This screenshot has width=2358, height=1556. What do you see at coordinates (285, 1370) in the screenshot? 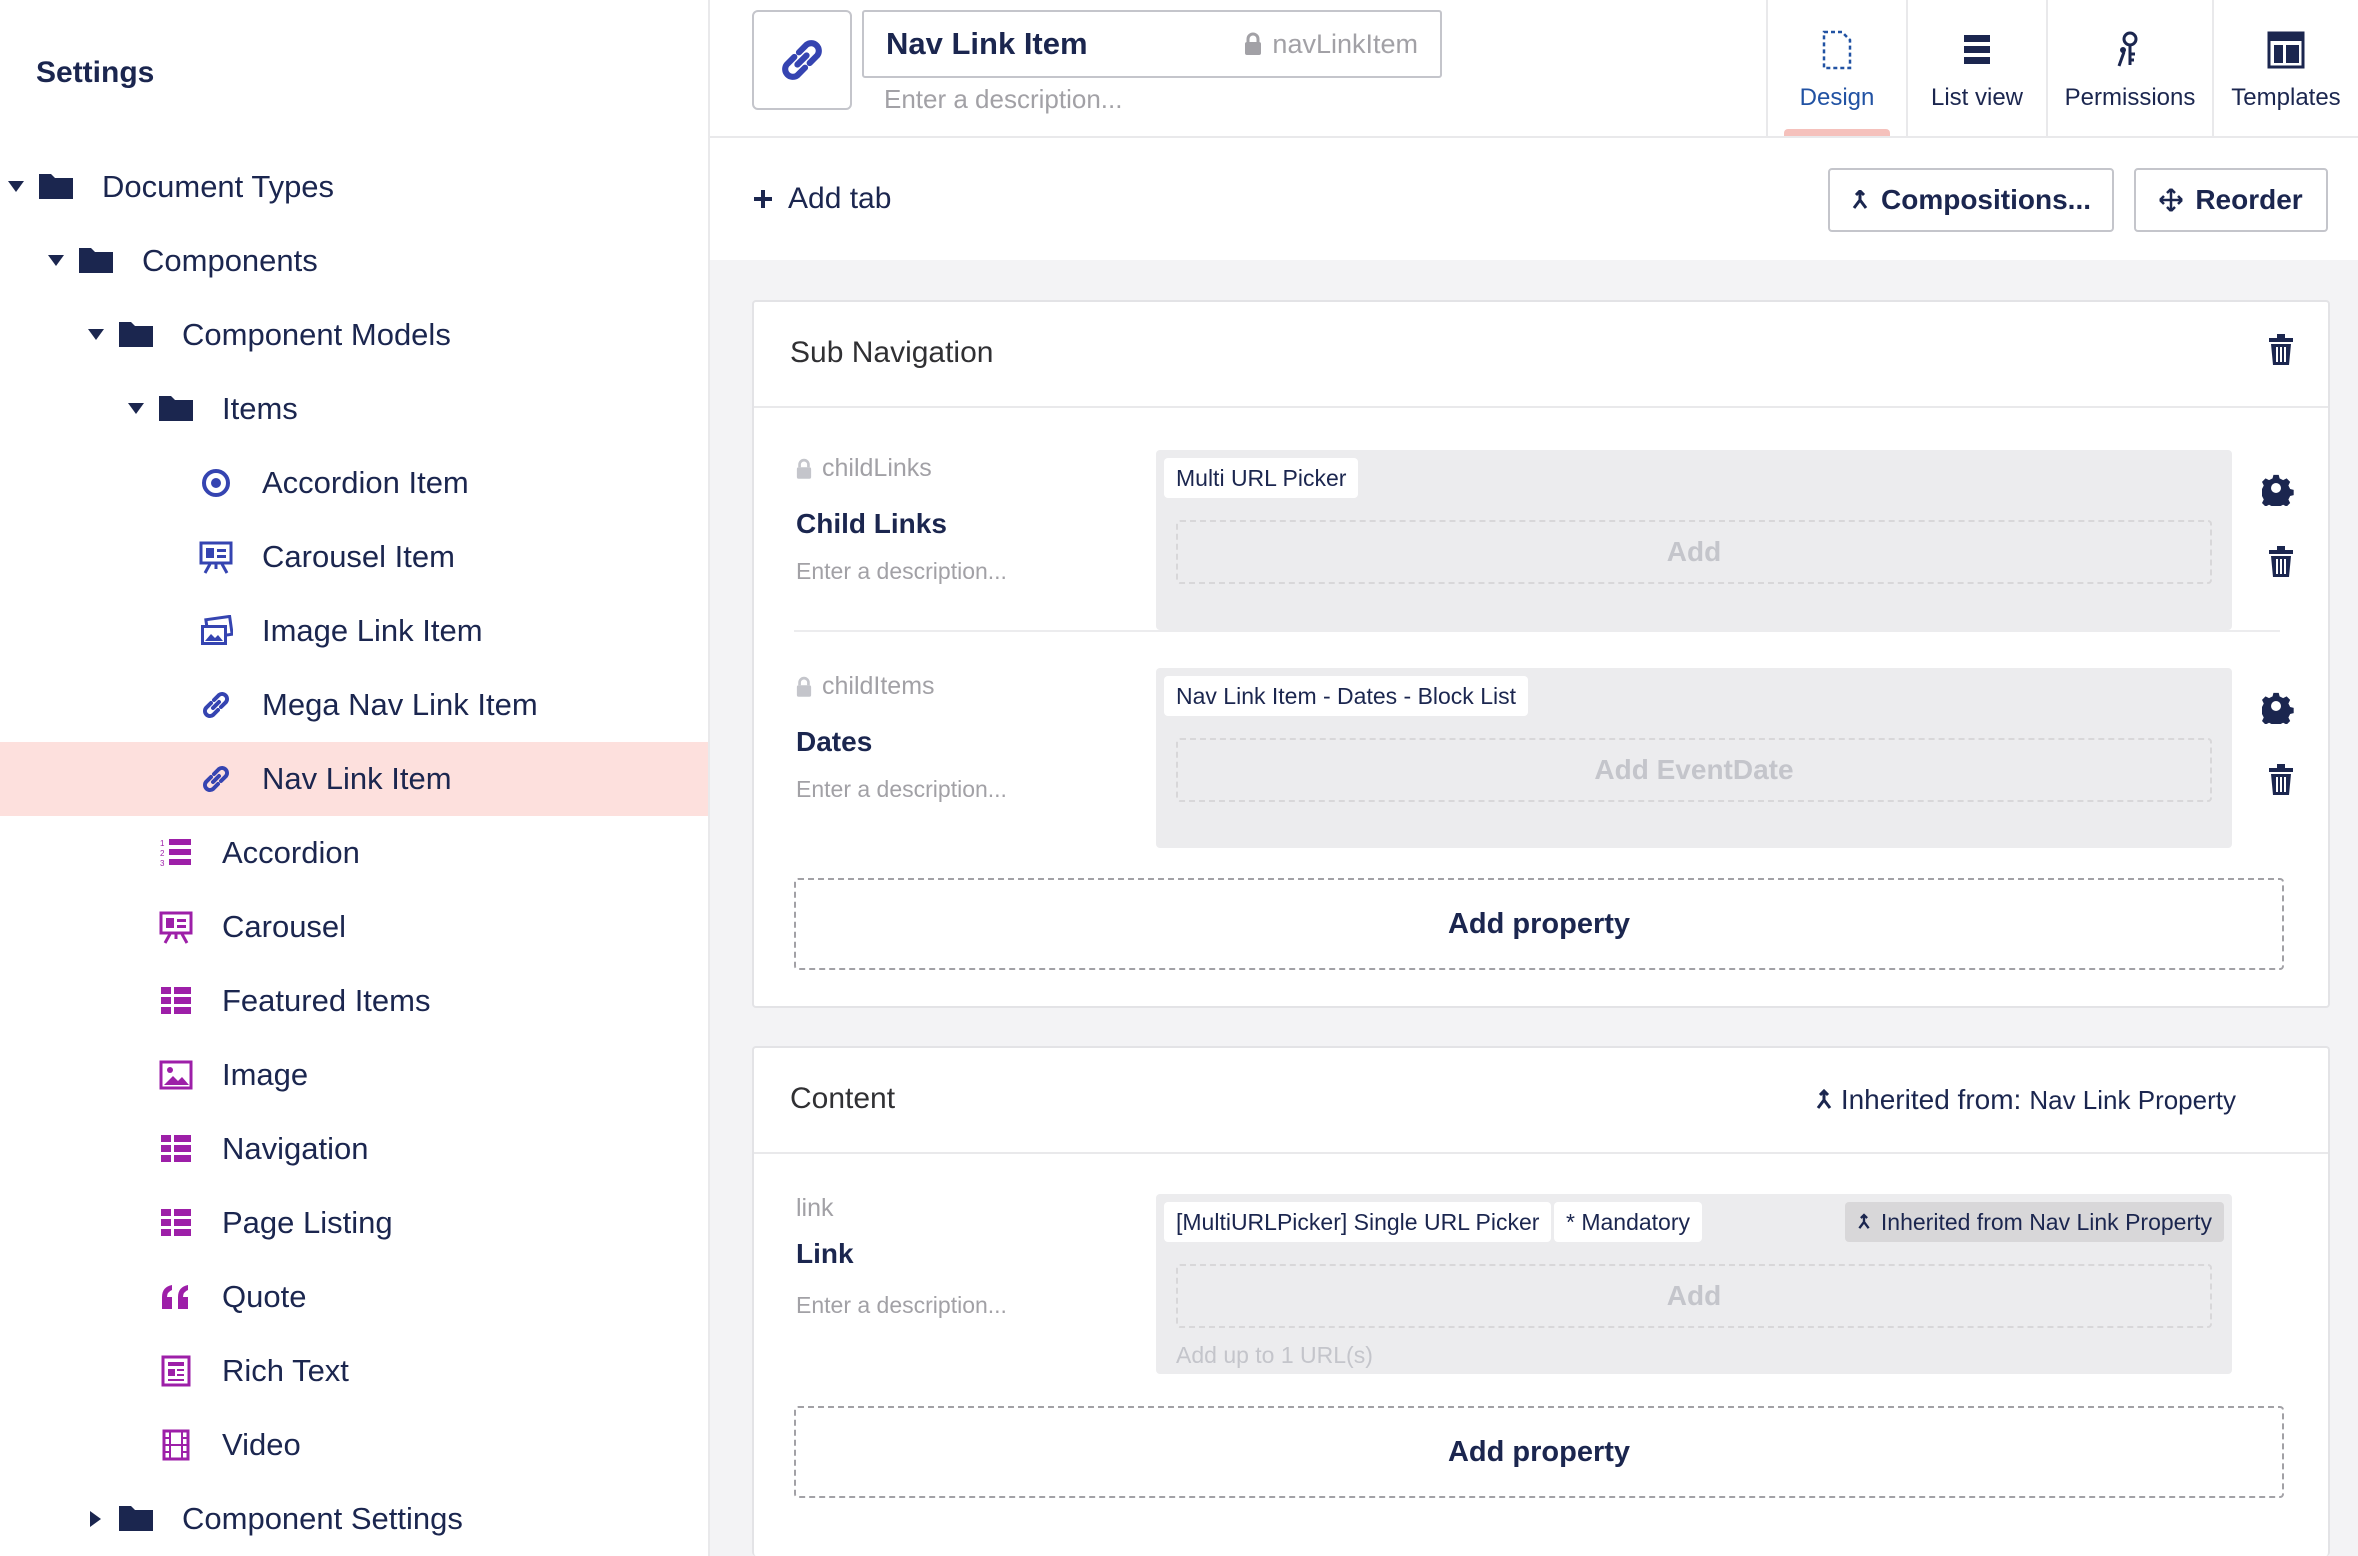
I see `tree-item-label: Rich Text` at bounding box center [285, 1370].